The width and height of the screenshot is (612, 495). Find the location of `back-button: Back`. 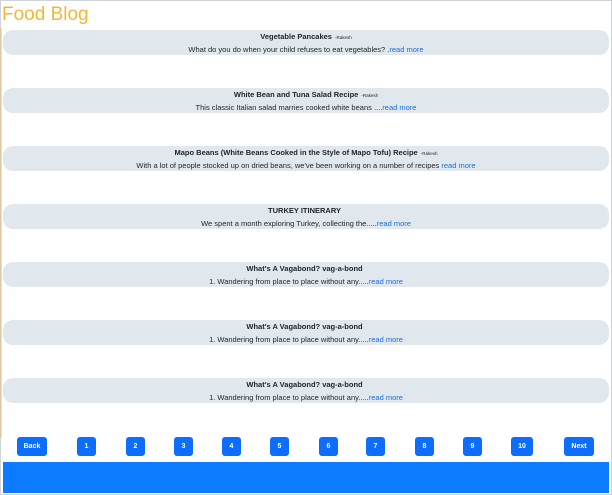

back-button: Back is located at coordinates (32, 446).